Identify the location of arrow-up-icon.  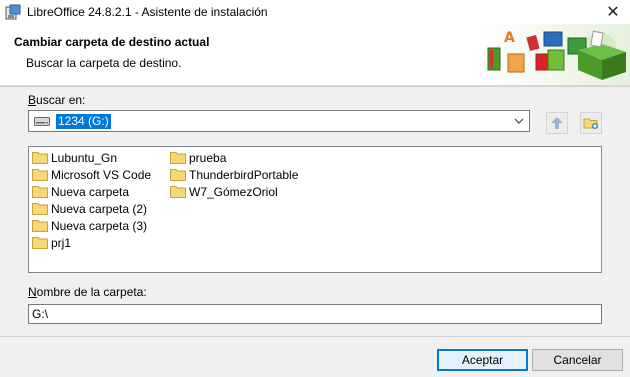
(557, 123).